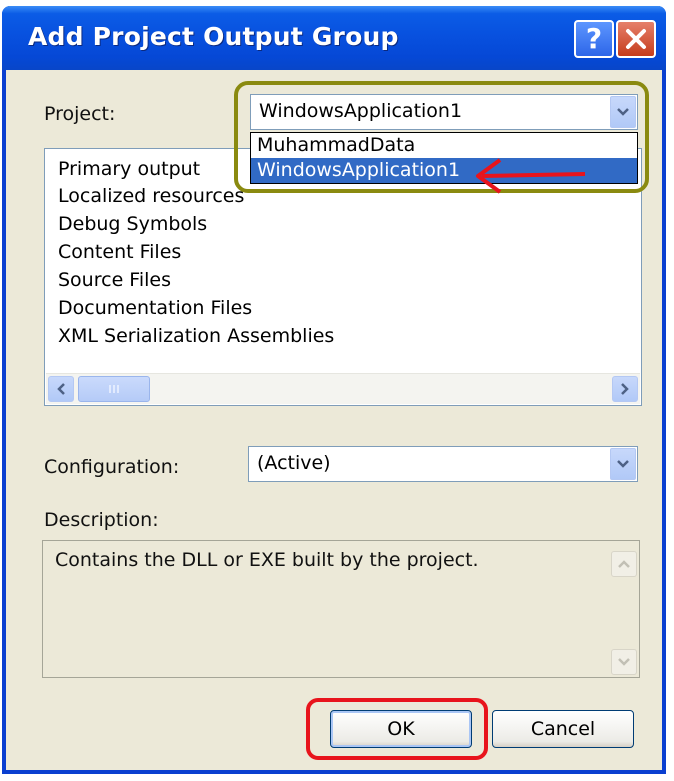 This screenshot has height=781, width=674. What do you see at coordinates (401, 729) in the screenshot?
I see `ok-button: OK` at bounding box center [401, 729].